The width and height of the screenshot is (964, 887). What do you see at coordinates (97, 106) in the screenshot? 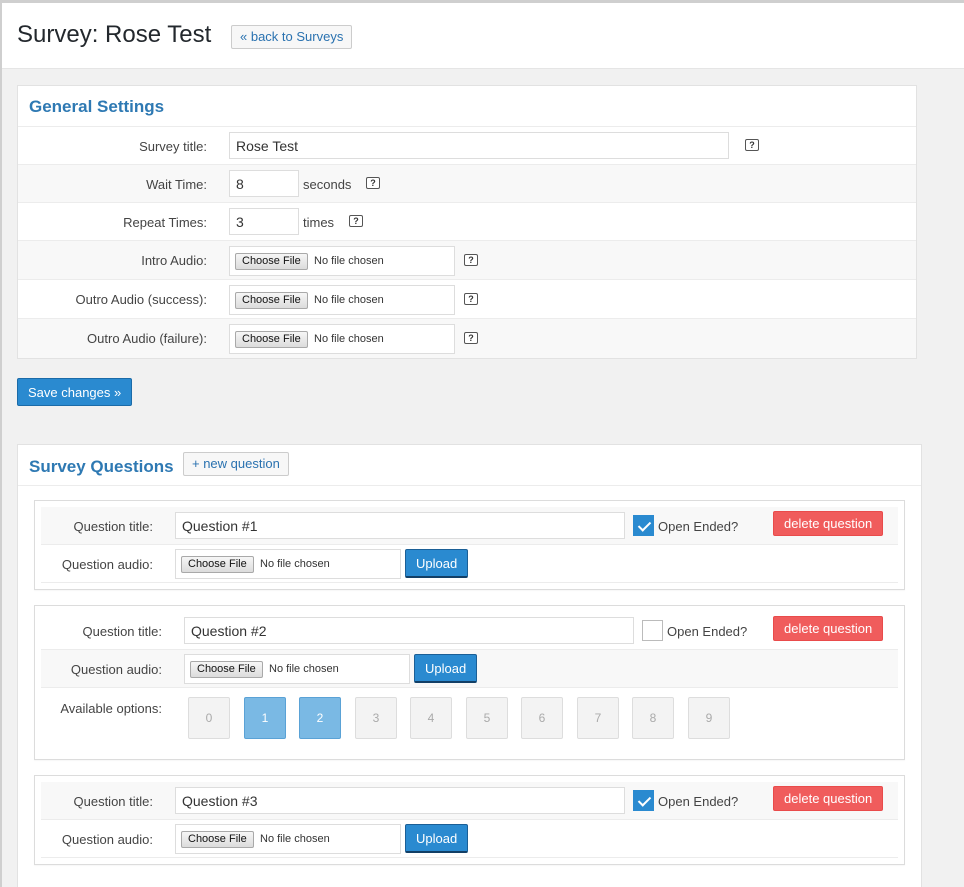
I see `general-settings-title: General Settings` at bounding box center [97, 106].